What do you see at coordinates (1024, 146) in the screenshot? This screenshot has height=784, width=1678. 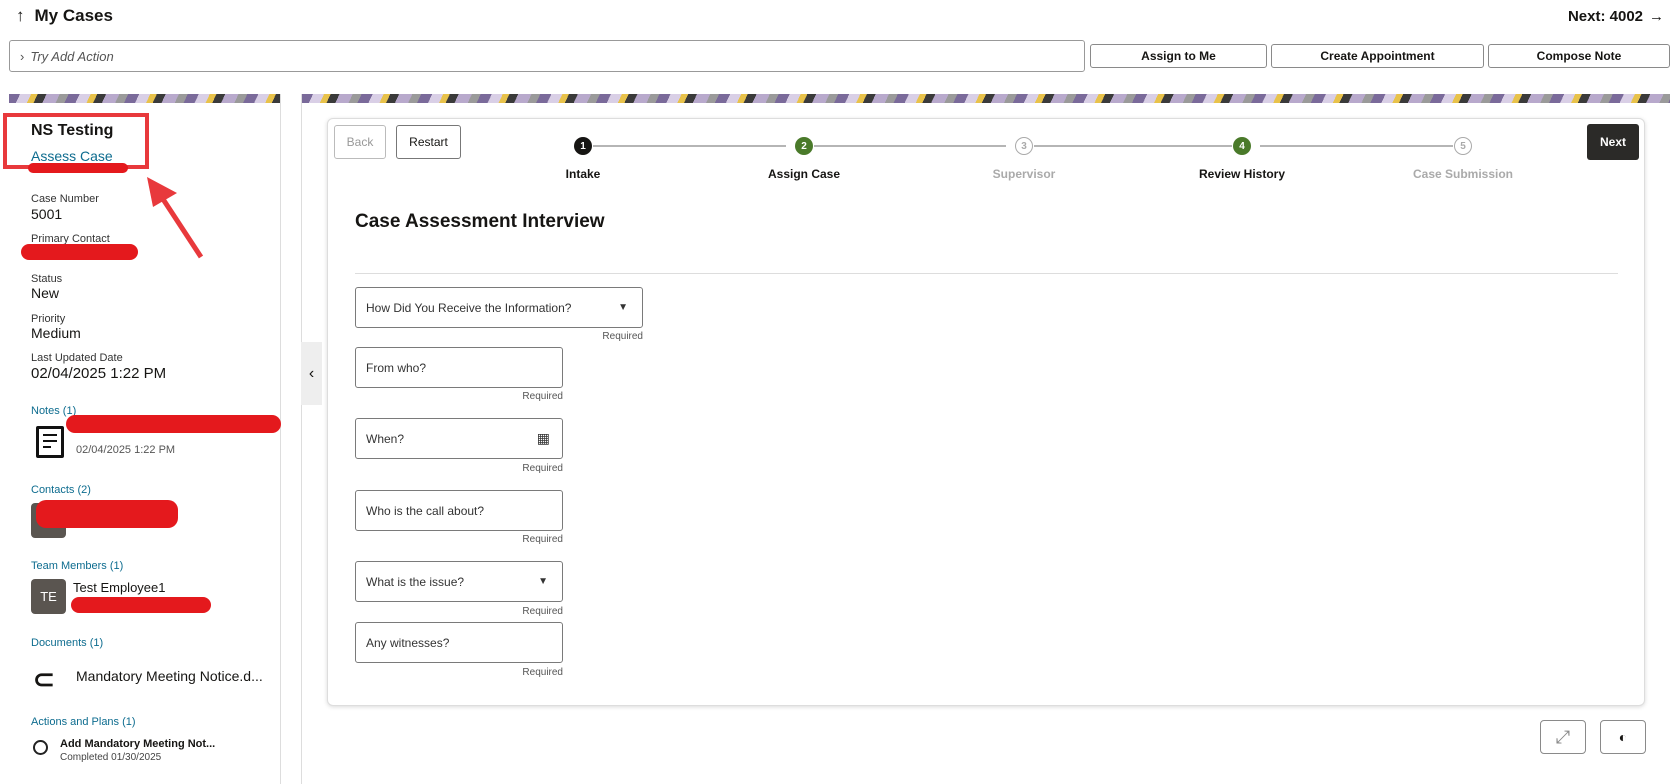 I see `step-3-indicator: 3` at bounding box center [1024, 146].